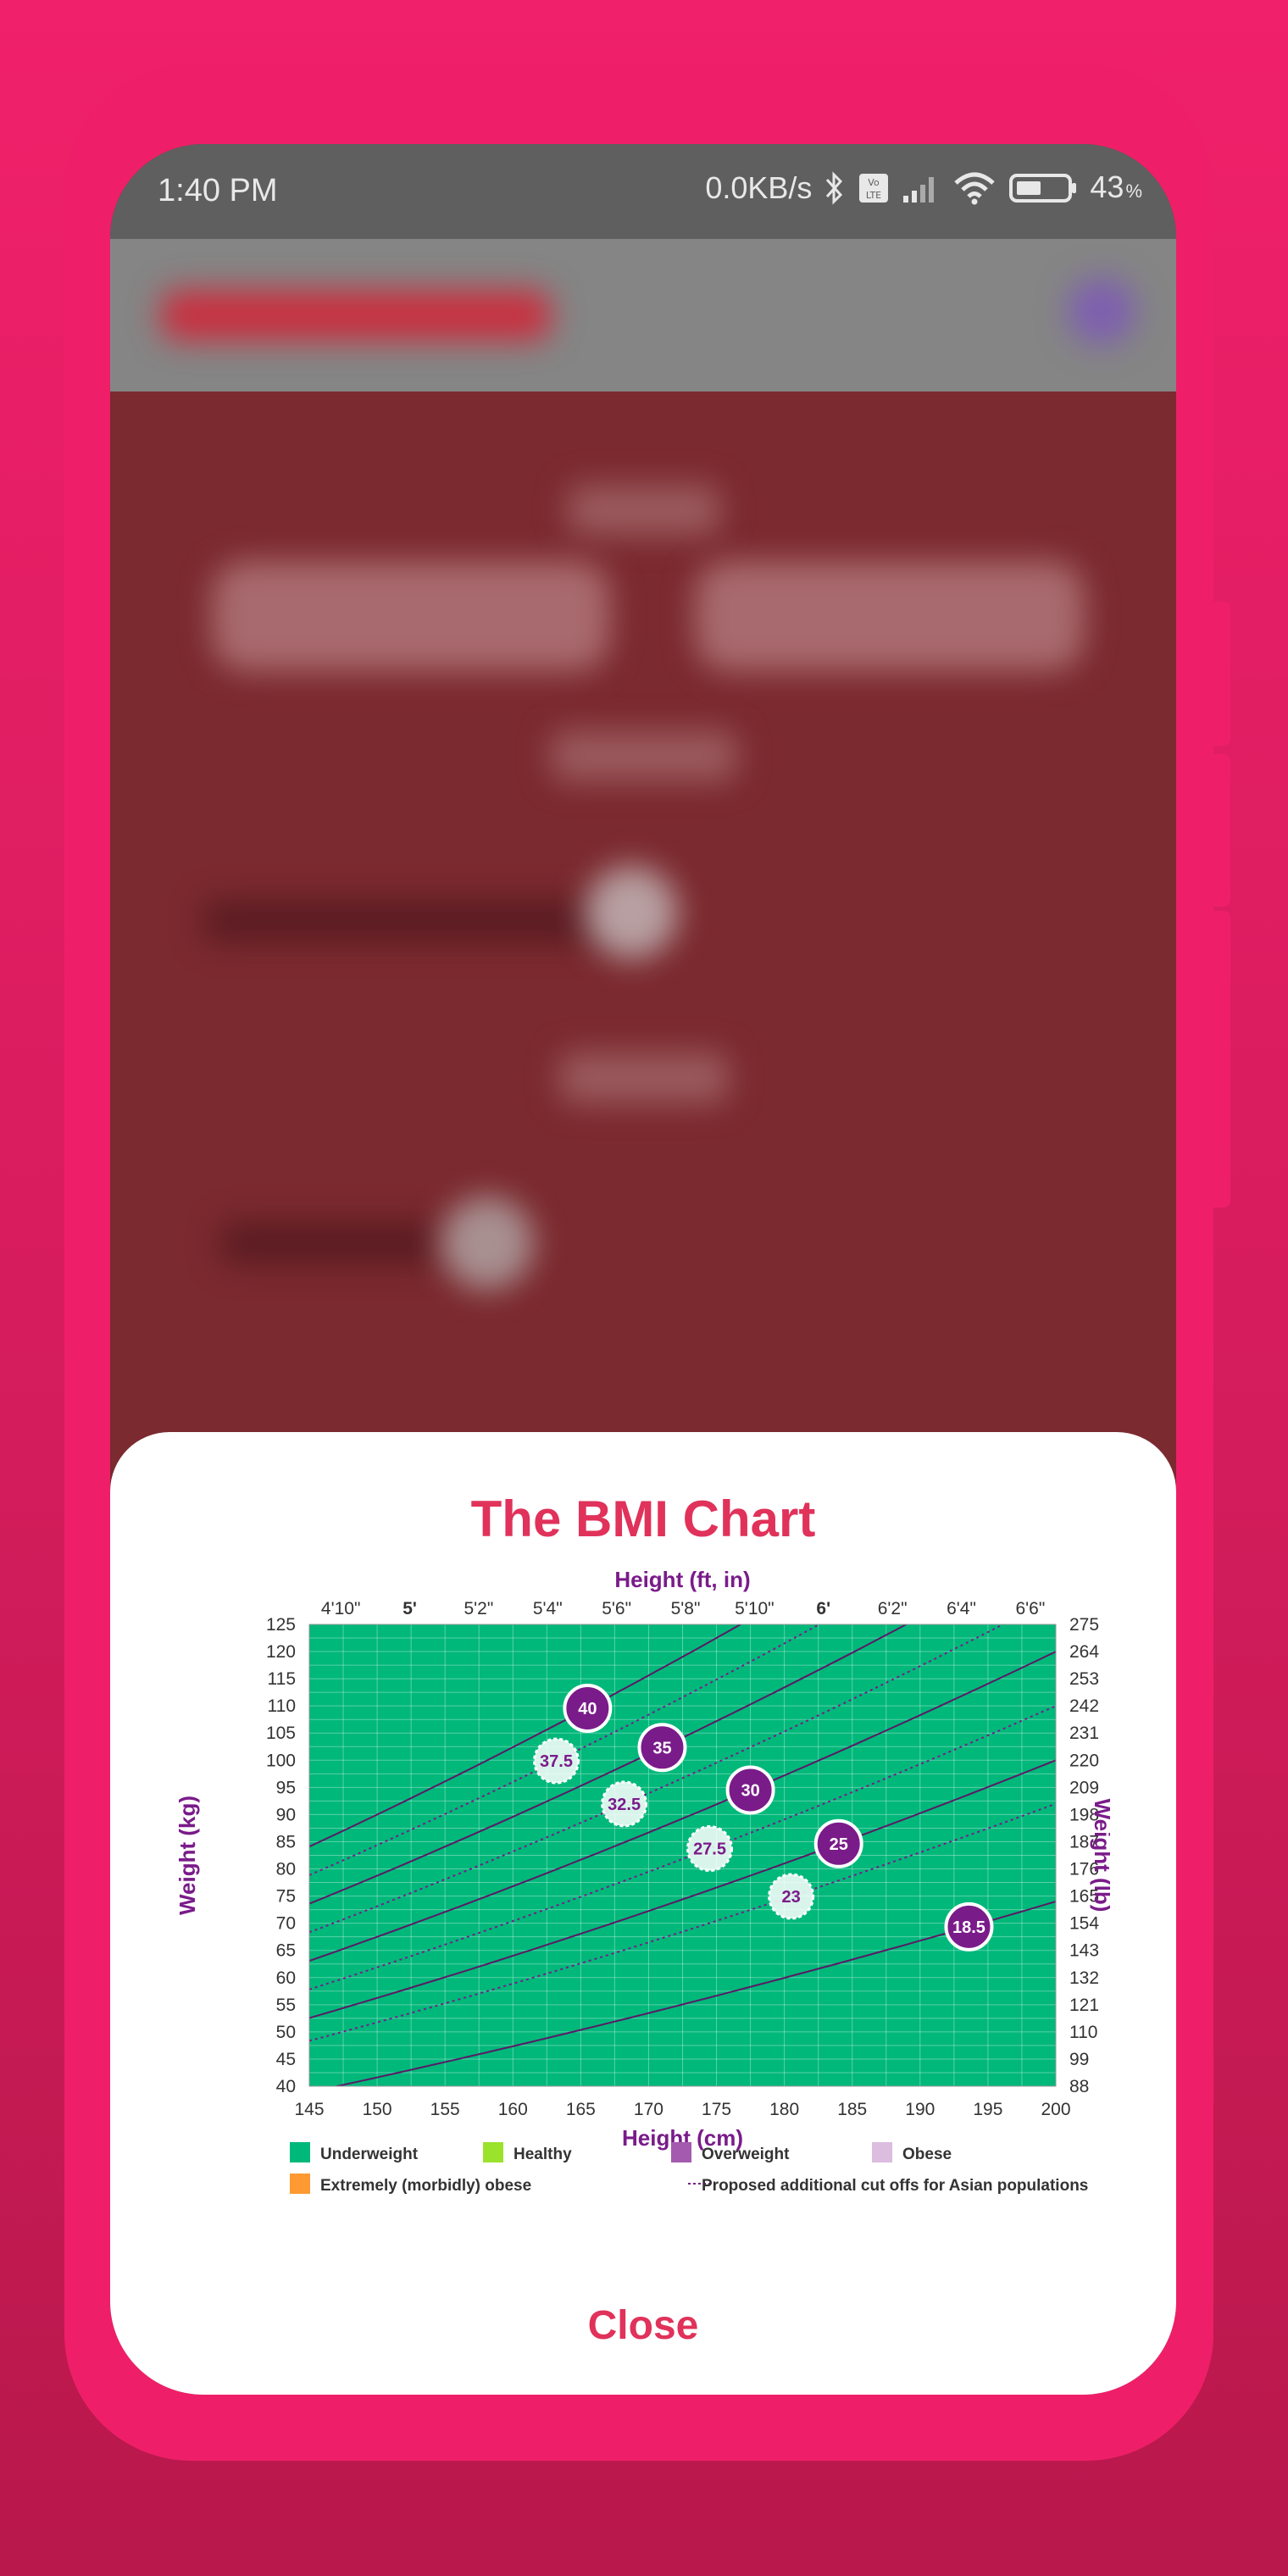 This screenshot has width=1288, height=2576. What do you see at coordinates (643, 2326) in the screenshot?
I see `close-button: Close` at bounding box center [643, 2326].